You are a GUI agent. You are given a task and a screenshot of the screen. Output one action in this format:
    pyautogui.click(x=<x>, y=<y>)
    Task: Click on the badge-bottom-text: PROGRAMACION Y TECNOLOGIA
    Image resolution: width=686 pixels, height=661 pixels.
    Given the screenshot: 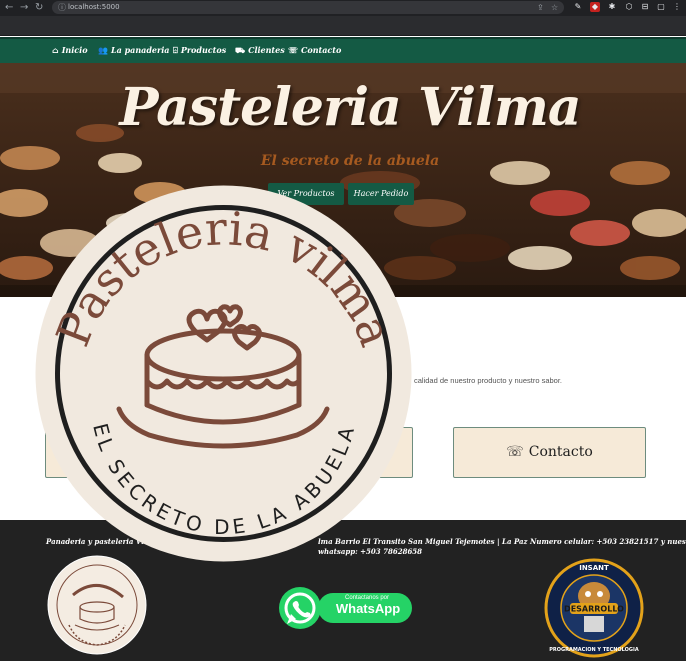 What is the action you would take?
    pyautogui.click(x=594, y=650)
    